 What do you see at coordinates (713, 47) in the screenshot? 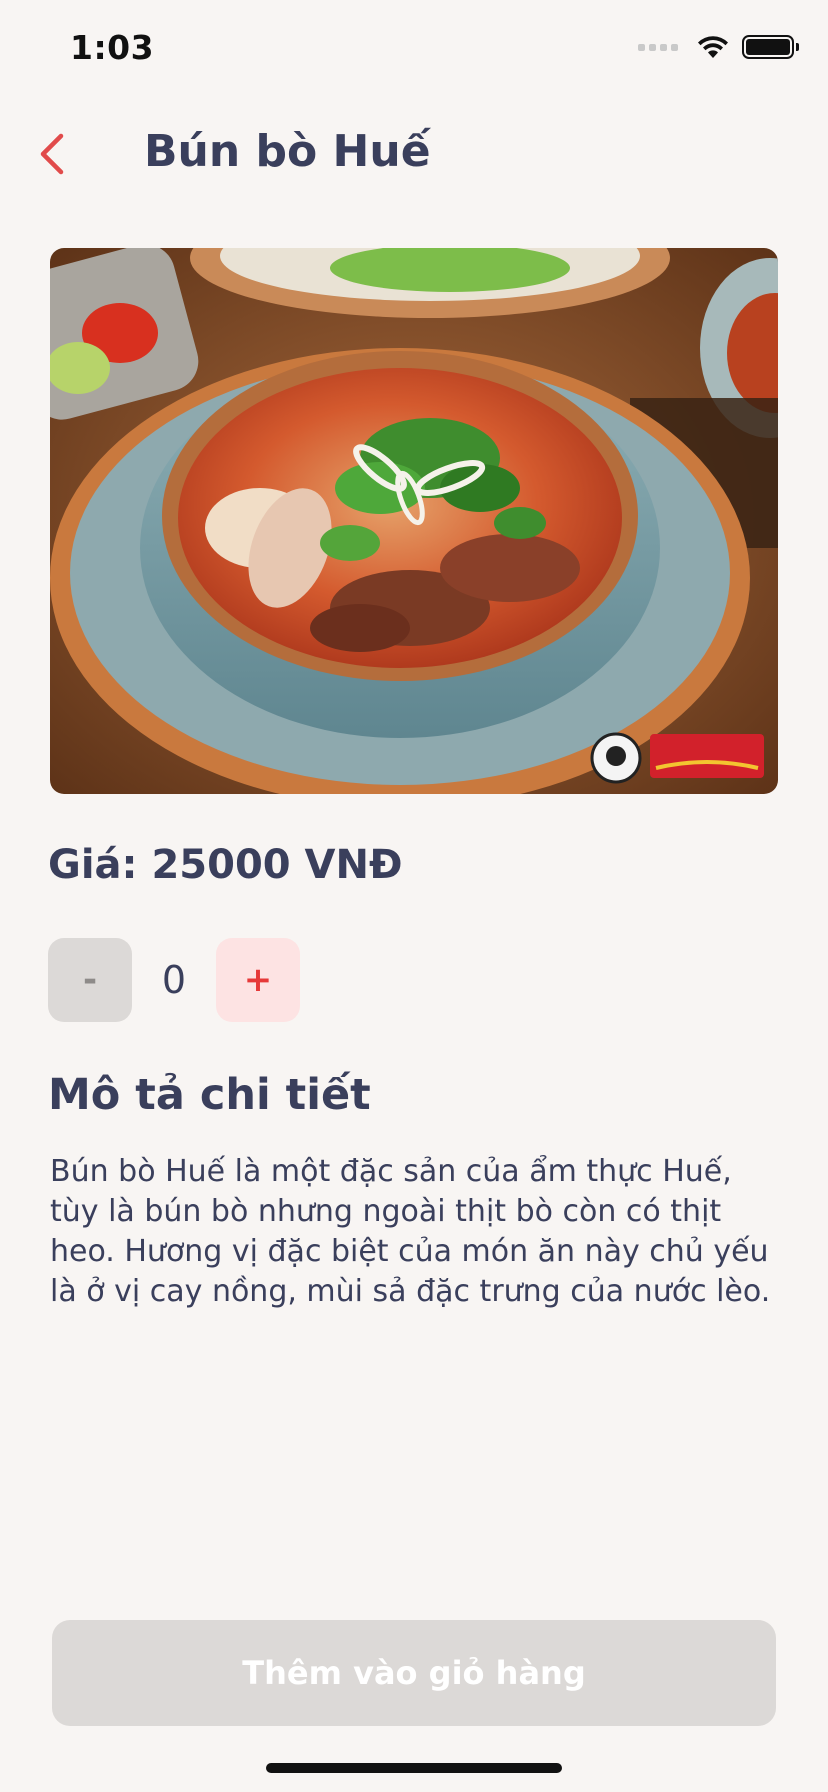
I see `wifi-icon` at bounding box center [713, 47].